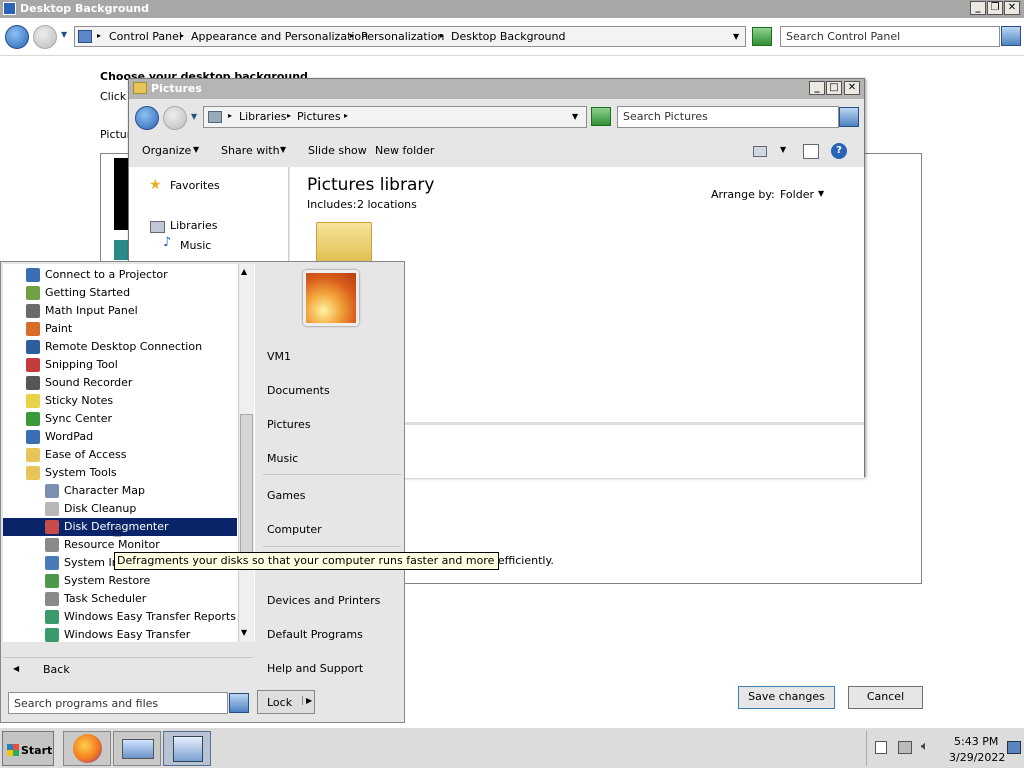  Describe the element at coordinates (120, 275) in the screenshot. I see `program-item: Connect to a Projector` at that location.